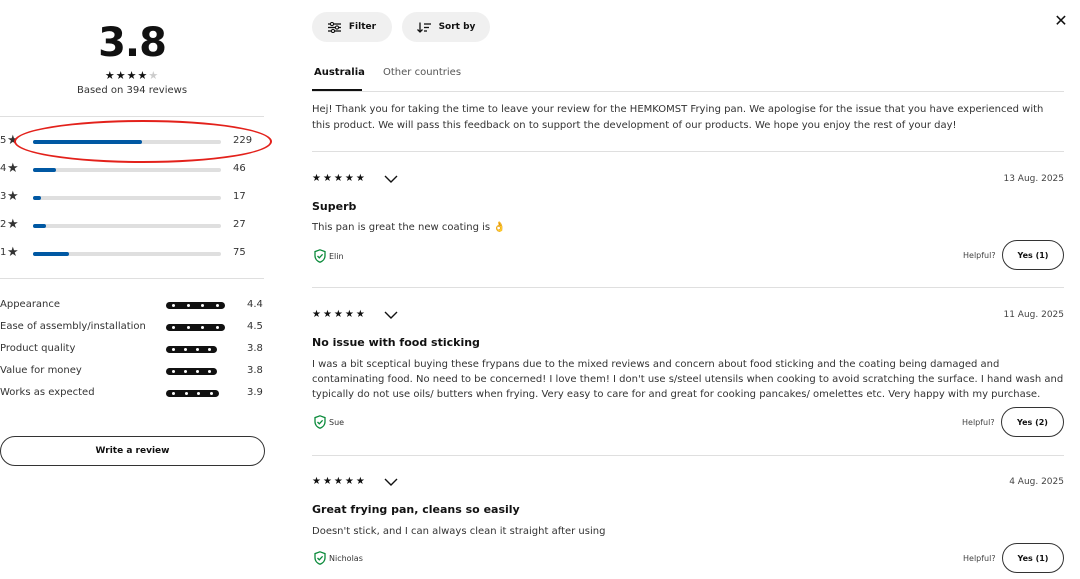 Image resolution: width=1080 pixels, height=579 pixels. What do you see at coordinates (38, 348) in the screenshot?
I see `attribute-label: Product quality` at bounding box center [38, 348].